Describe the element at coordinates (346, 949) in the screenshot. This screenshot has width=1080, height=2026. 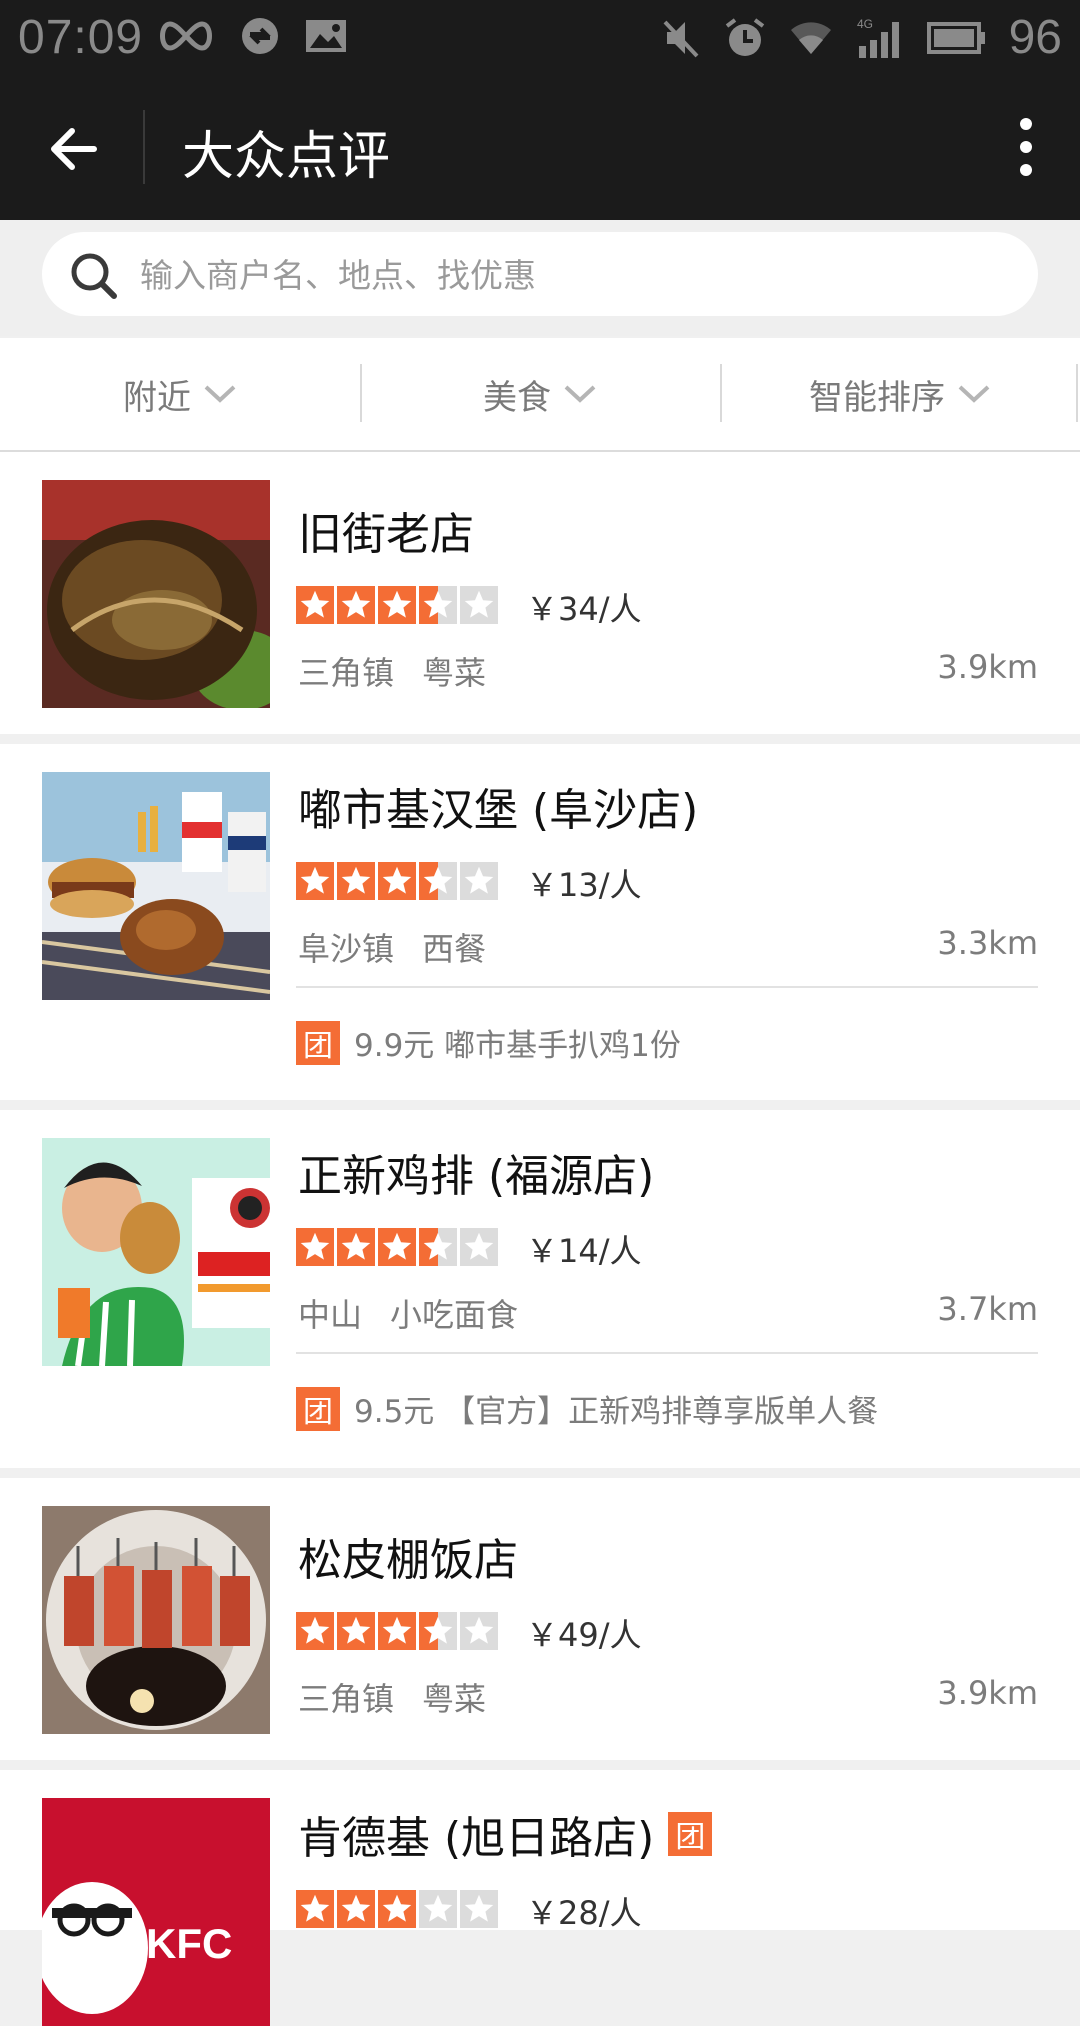
I see `merchant-area: 阜沙镇` at that location.